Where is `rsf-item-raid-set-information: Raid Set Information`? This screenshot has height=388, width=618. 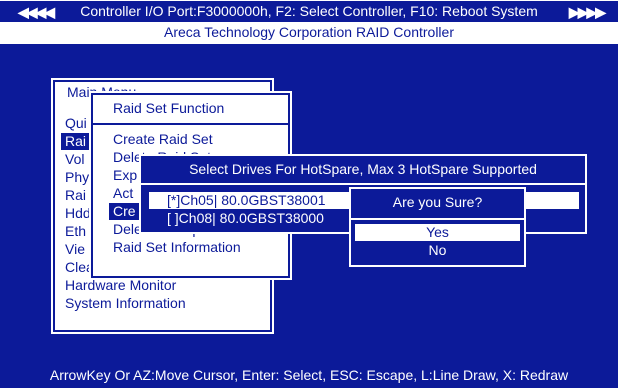 rsf-item-raid-set-information: Raid Set Information is located at coordinates (177, 247).